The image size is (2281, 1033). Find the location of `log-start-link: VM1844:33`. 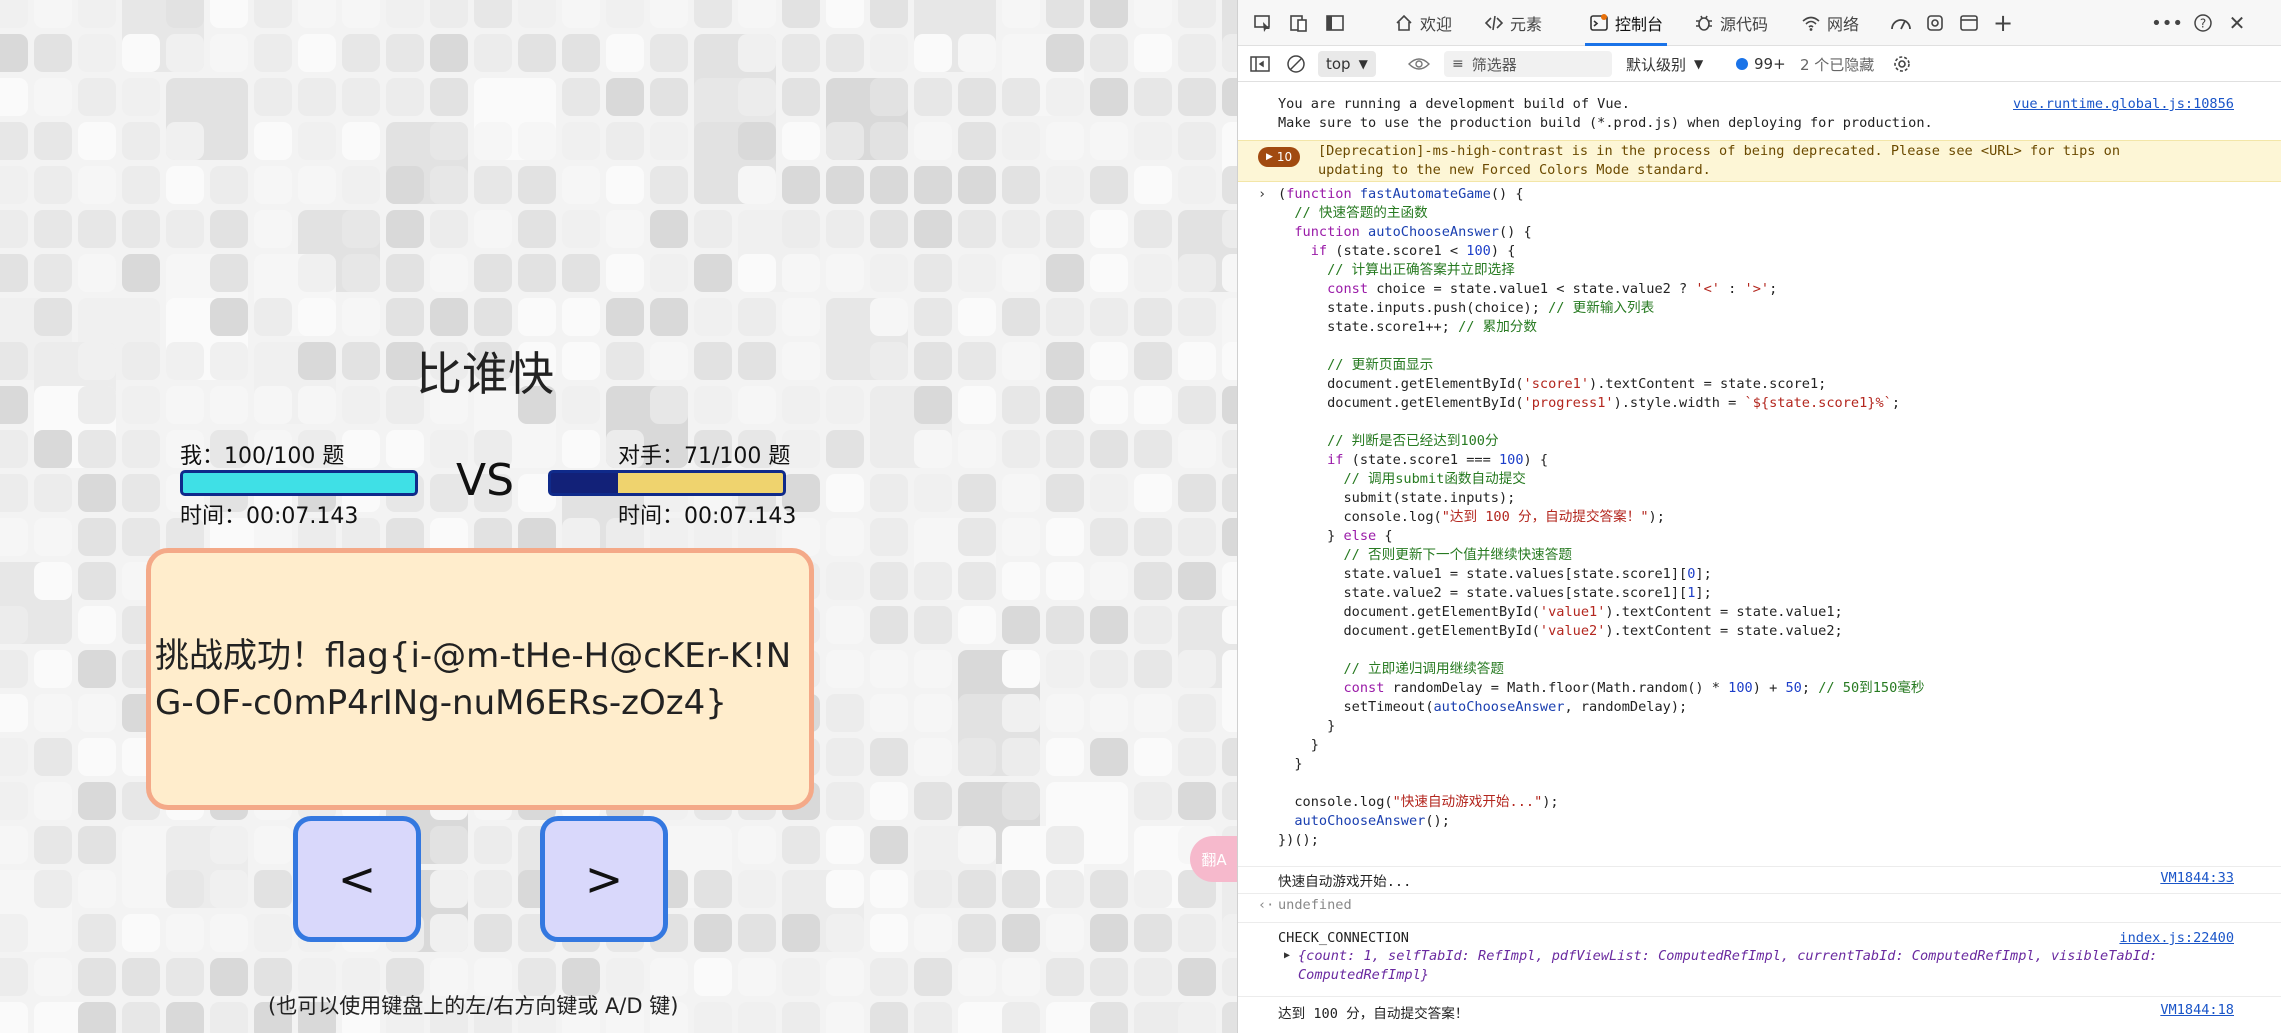

log-start-link: VM1844:33 is located at coordinates (2197, 878).